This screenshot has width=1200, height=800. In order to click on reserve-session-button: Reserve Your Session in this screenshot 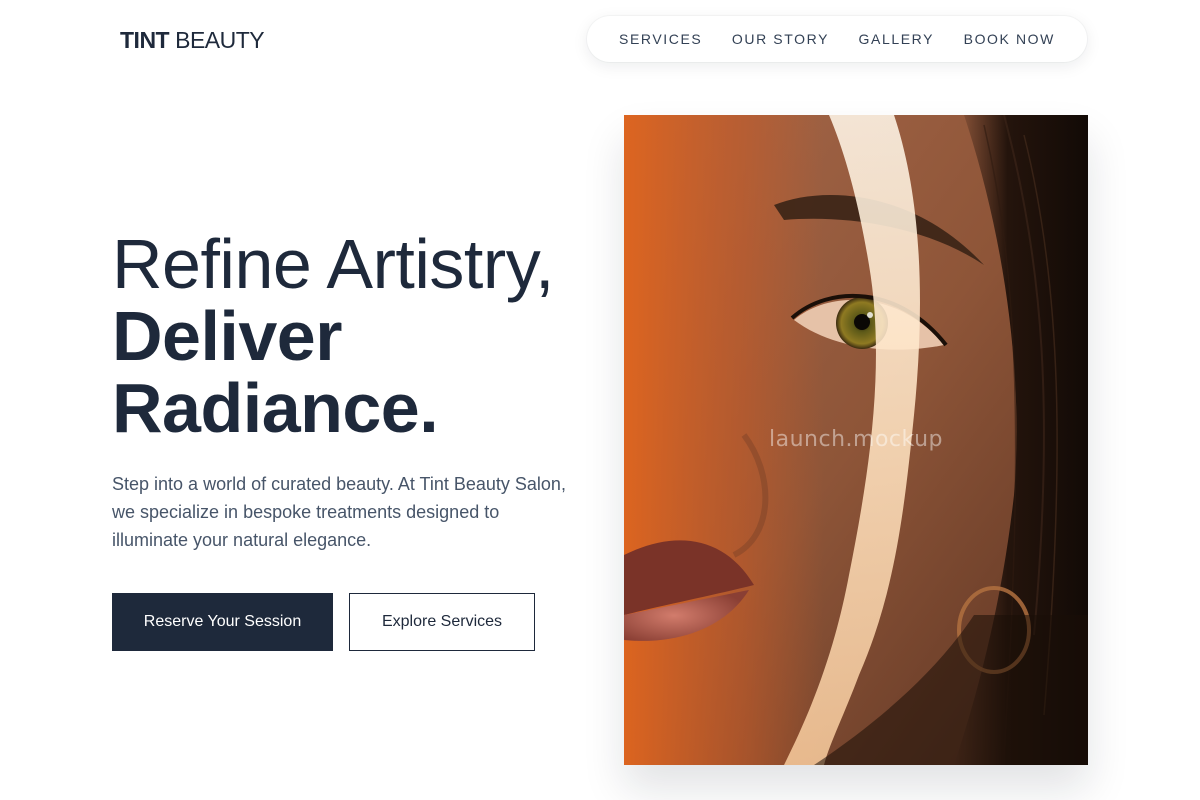, I will do `click(222, 622)`.